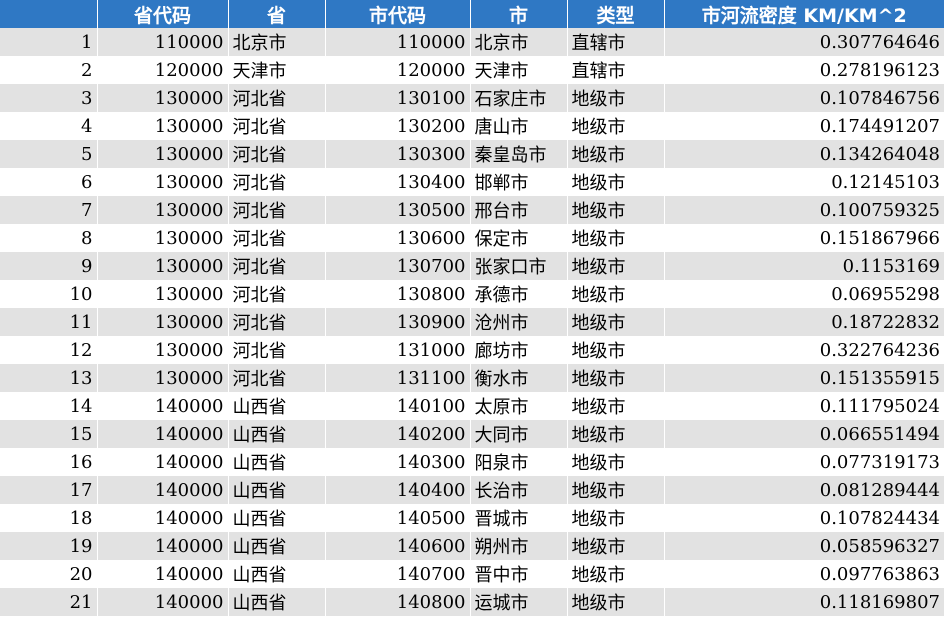  Describe the element at coordinates (398, 14) in the screenshot. I see `header-city-code: 市代码` at that location.